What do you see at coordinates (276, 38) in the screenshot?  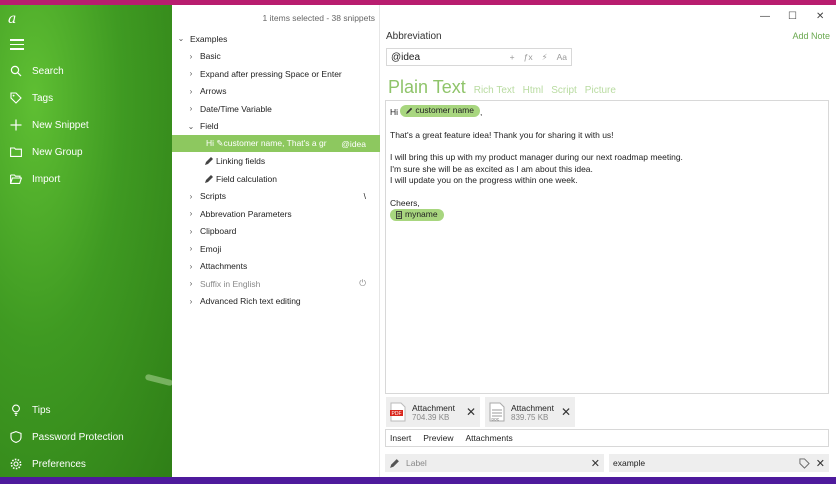 I see `tree-row: ⌄ Examples` at bounding box center [276, 38].